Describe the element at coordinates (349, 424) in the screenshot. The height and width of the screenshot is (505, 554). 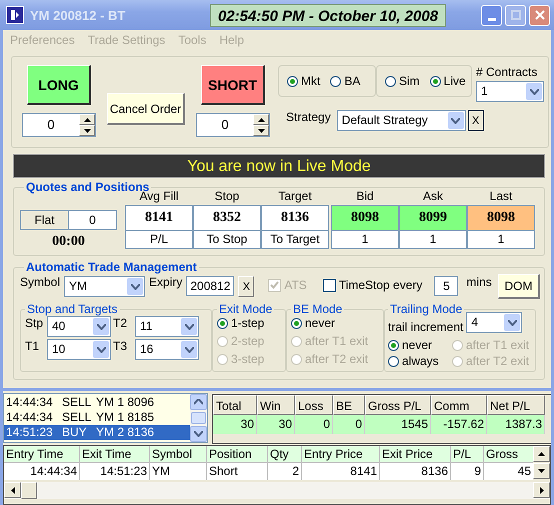
I see `table-cell: 0` at that location.